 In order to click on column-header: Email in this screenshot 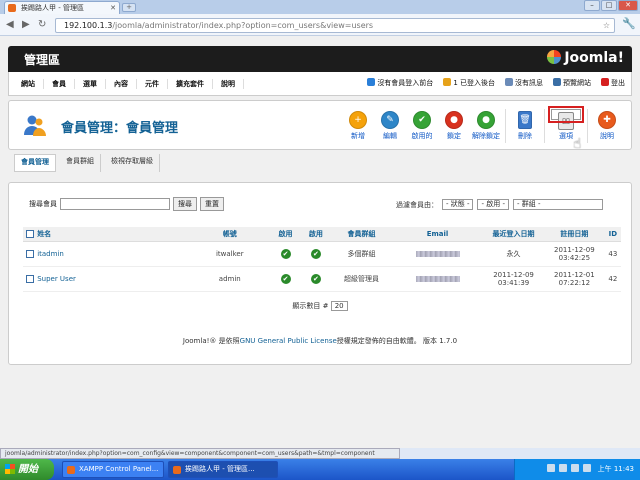, I will do `click(437, 234)`.